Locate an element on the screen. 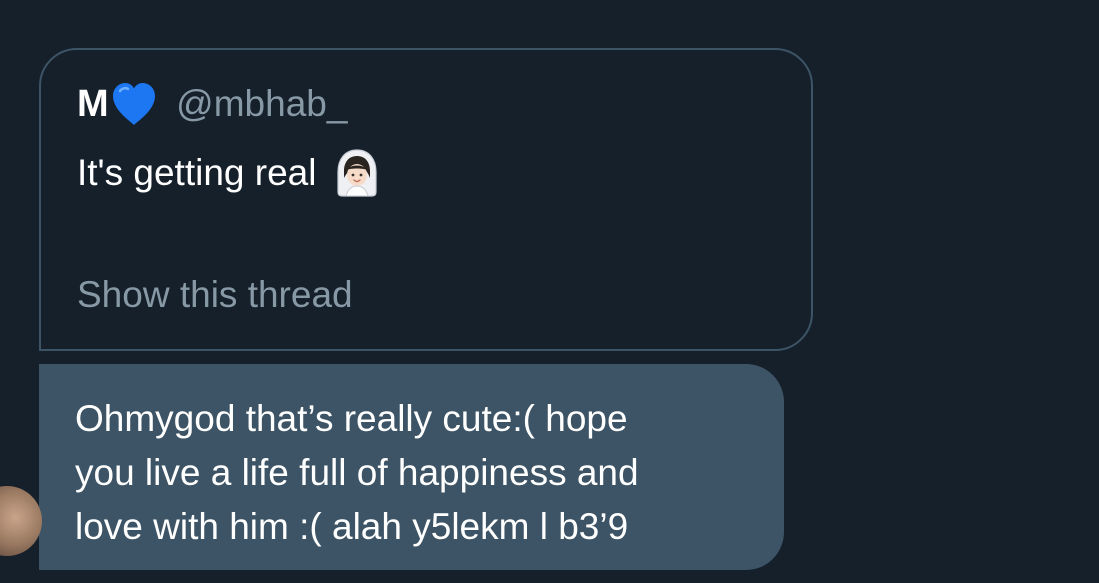 The image size is (1099, 583). bride-with-veil-icon is located at coordinates (357, 173).